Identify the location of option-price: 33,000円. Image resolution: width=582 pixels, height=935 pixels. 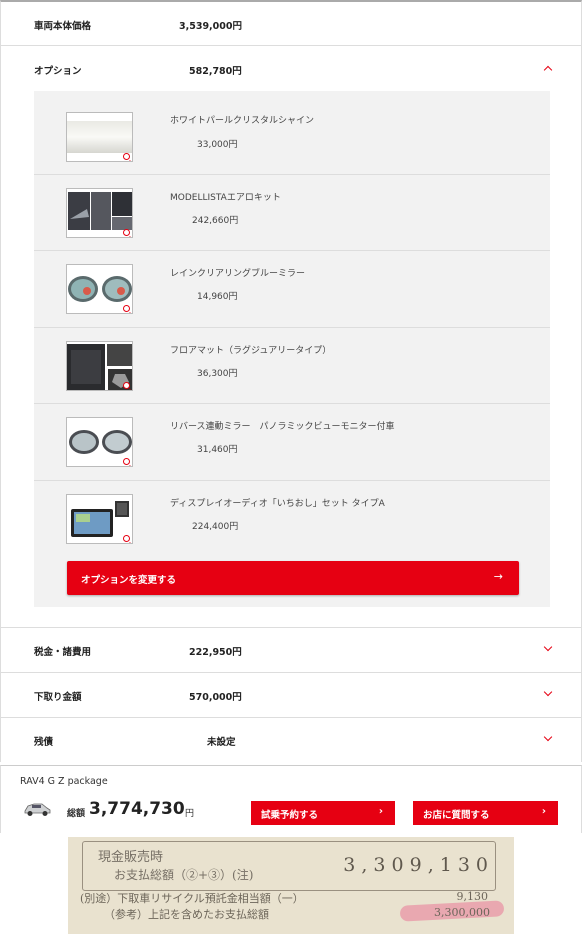
(217, 145).